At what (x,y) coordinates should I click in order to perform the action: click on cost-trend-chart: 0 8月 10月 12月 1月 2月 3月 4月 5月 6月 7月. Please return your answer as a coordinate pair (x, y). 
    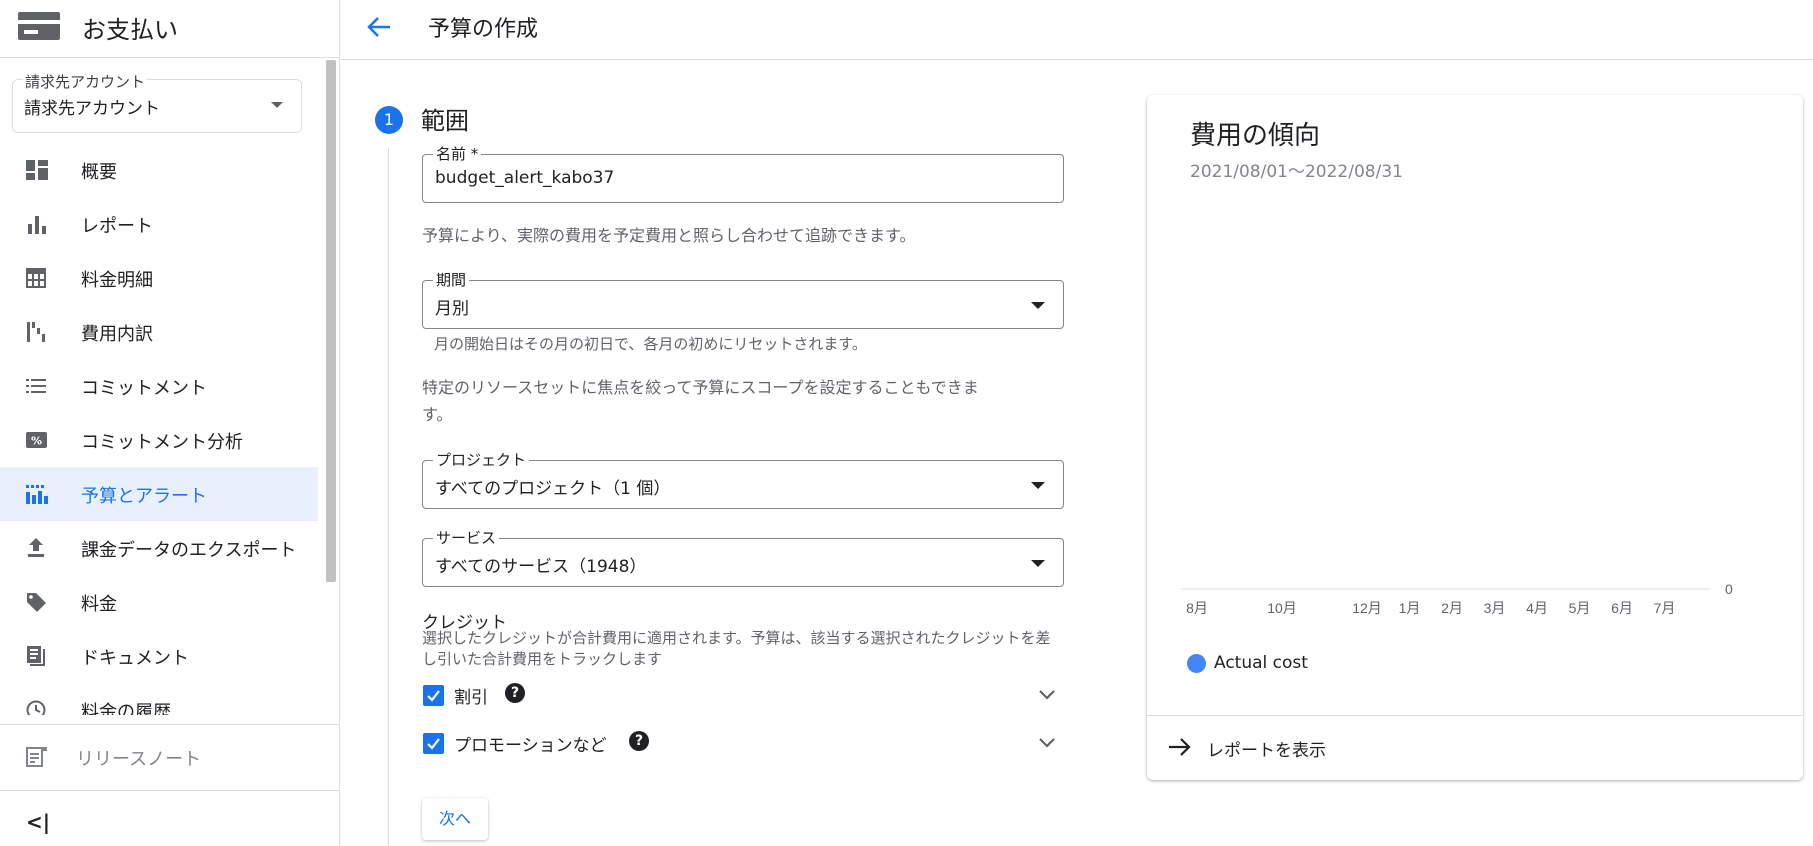
    Looking at the image, I should click on (1457, 598).